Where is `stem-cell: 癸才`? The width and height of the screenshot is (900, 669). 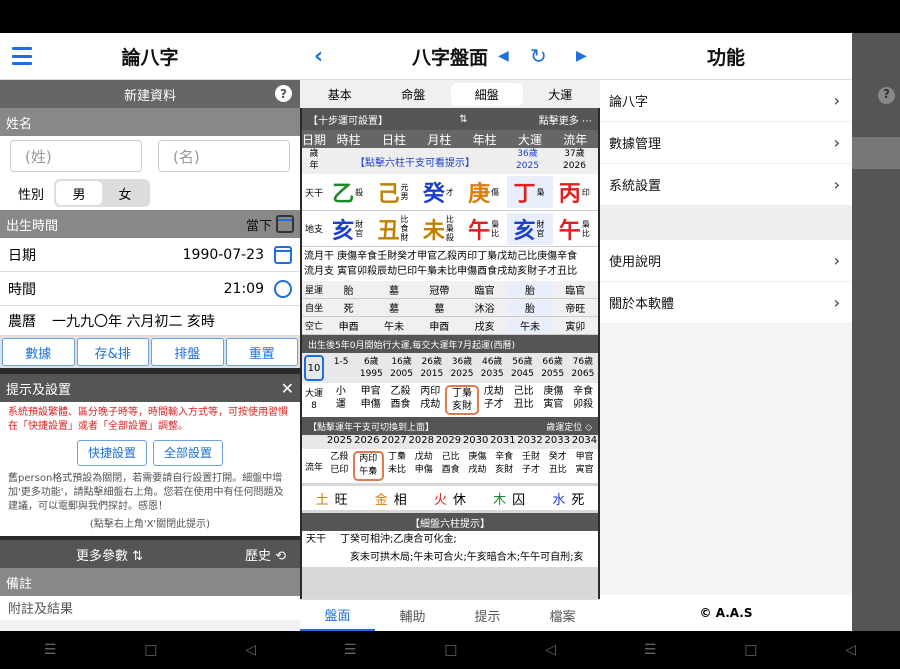 stem-cell: 癸才 is located at coordinates (439, 192).